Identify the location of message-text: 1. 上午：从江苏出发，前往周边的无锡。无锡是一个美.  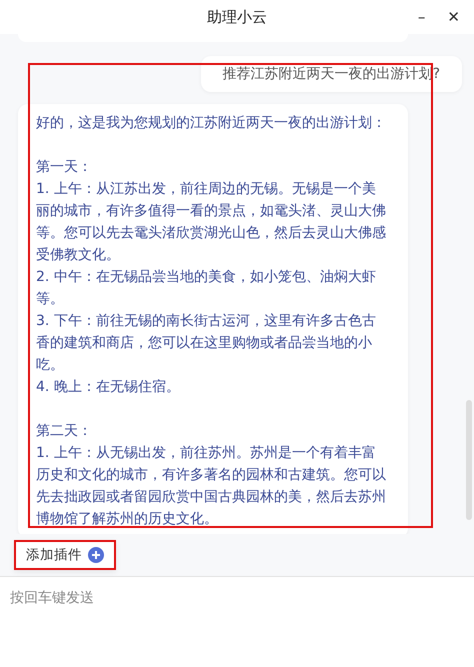
(206, 189).